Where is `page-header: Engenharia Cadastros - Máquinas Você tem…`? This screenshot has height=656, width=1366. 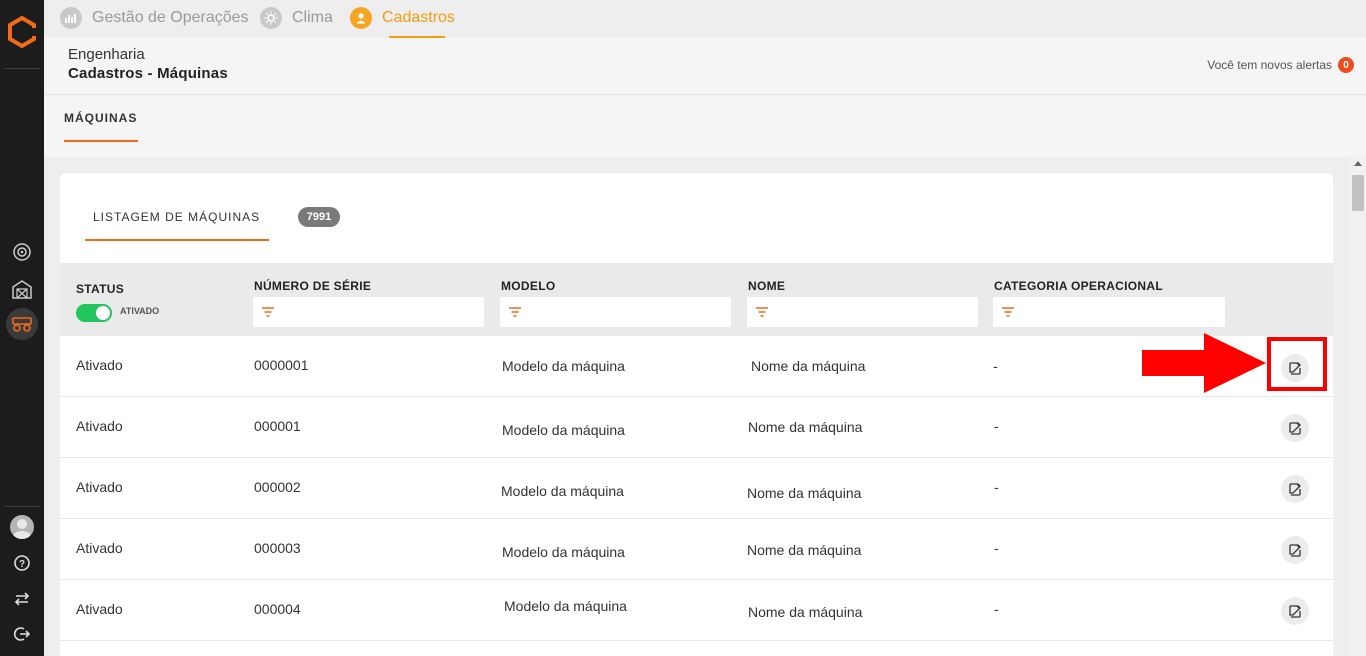
page-header: Engenharia Cadastros - Máquinas Você tem… is located at coordinates (705, 66).